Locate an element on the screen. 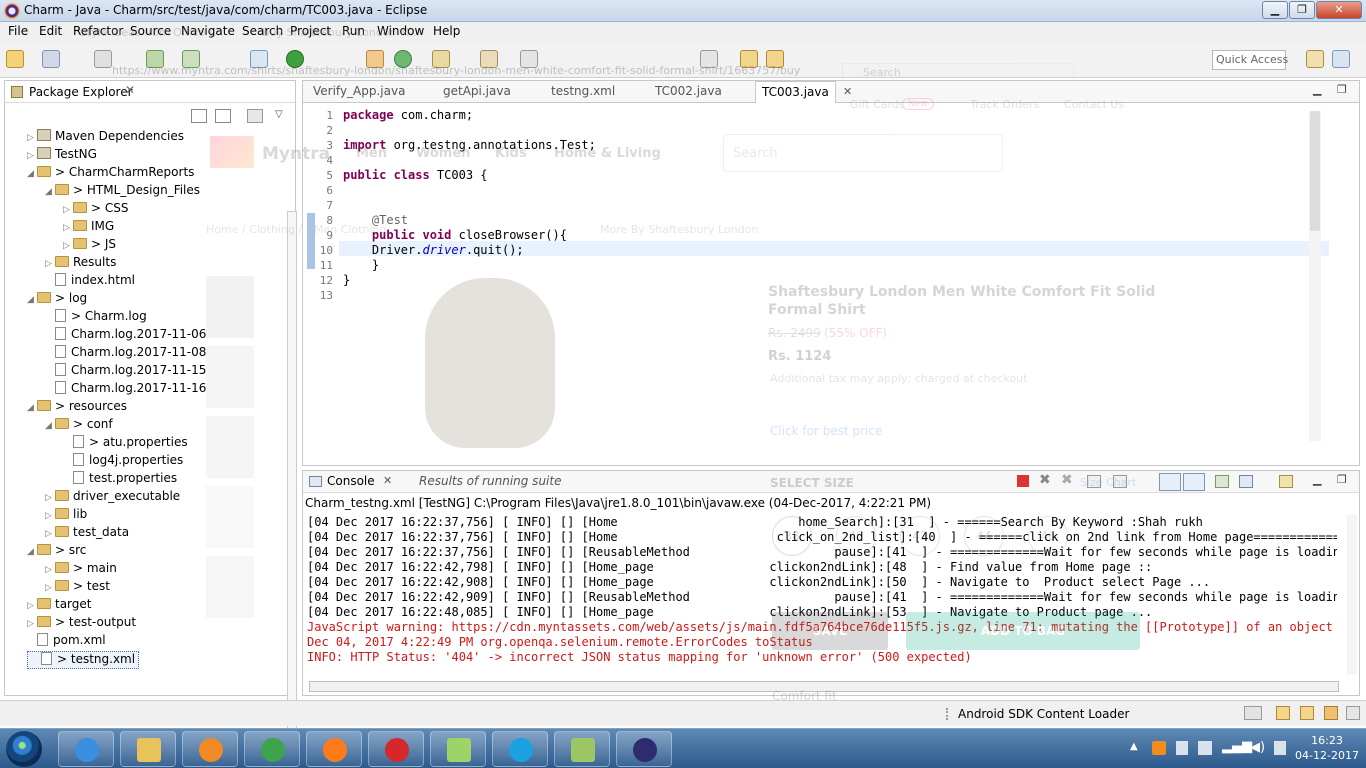 This screenshot has width=1366, height=768. tree-item: Charm.log.2017-11-08 is located at coordinates (125, 354).